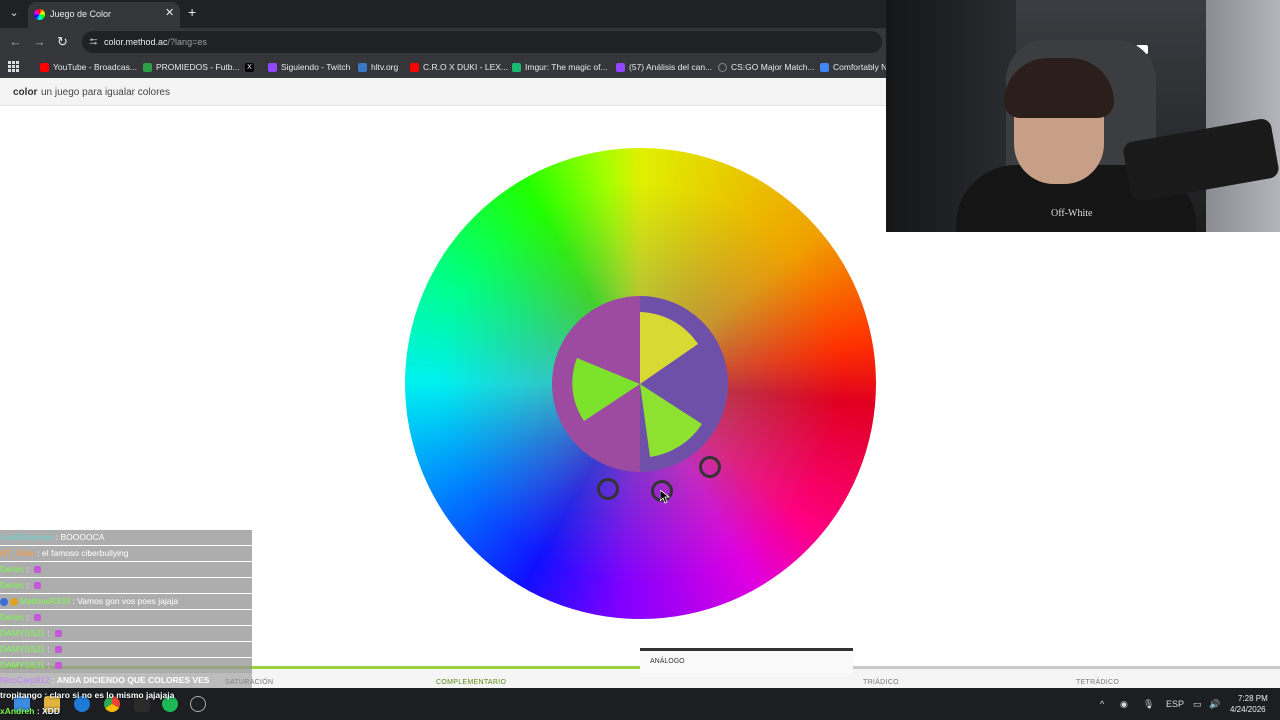 This screenshot has height=720, width=1280. What do you see at coordinates (147, 67) in the screenshot?
I see `promiedos-icon` at bounding box center [147, 67].